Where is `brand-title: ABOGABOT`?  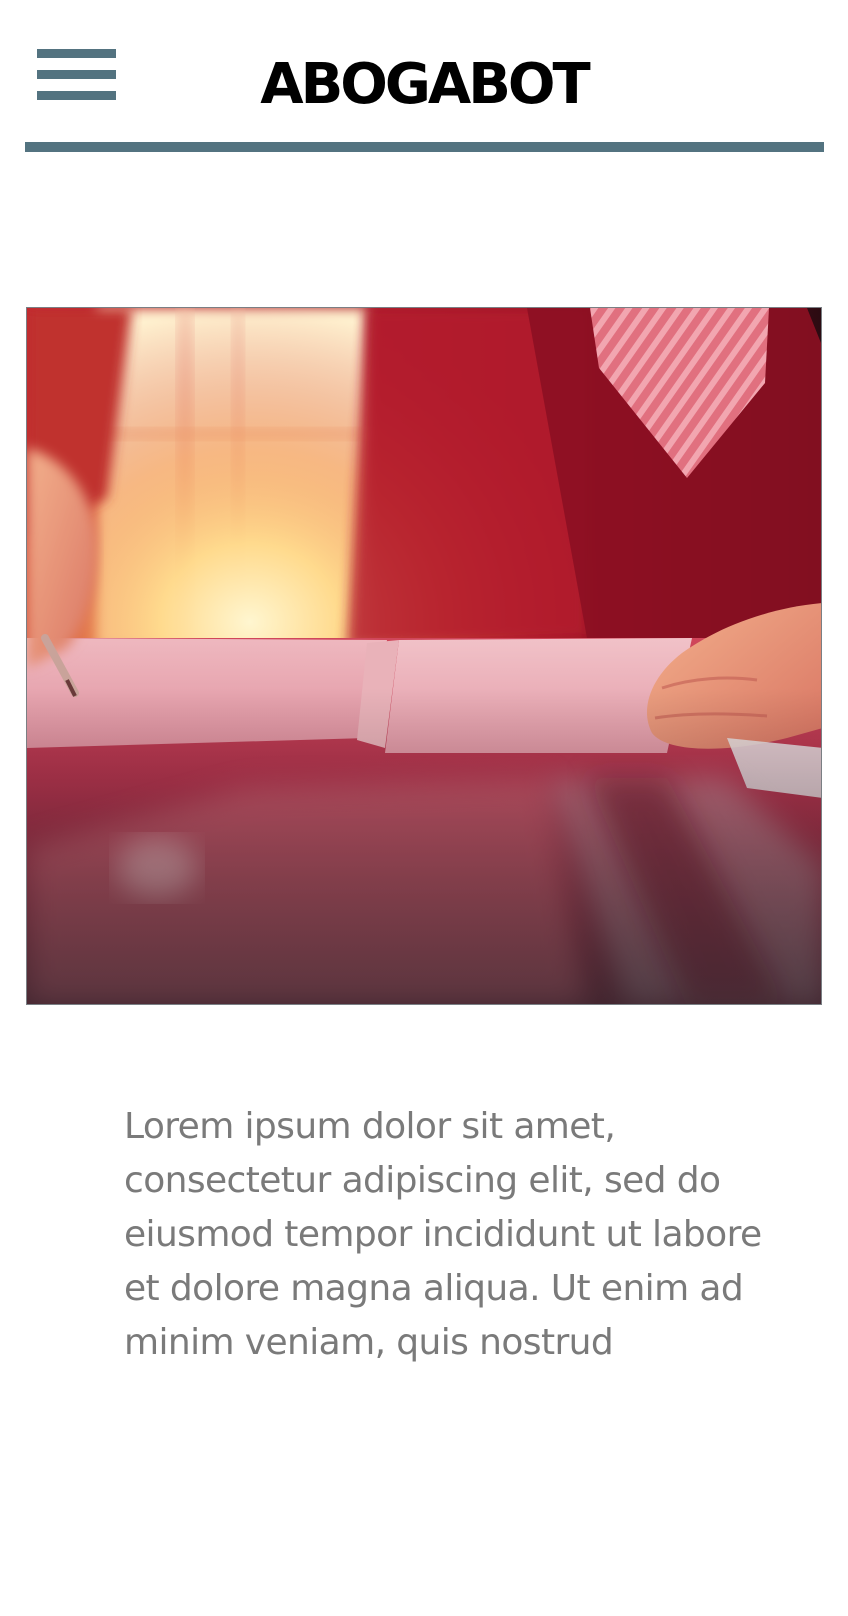 brand-title: ABOGABOT is located at coordinates (425, 84).